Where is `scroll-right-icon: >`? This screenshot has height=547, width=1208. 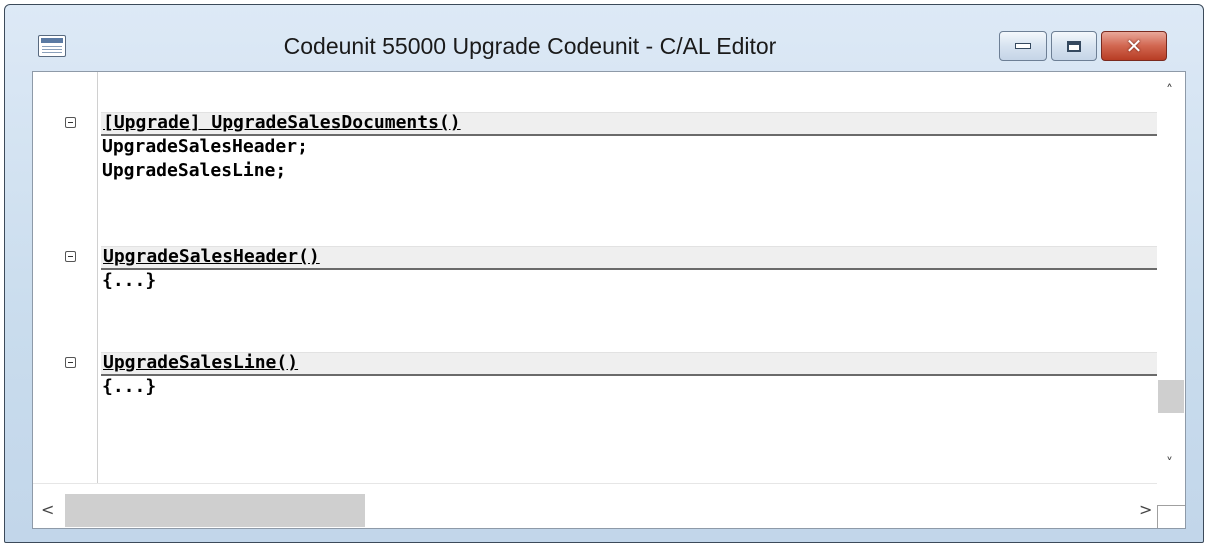
scroll-right-icon: > is located at coordinates (1145, 510).